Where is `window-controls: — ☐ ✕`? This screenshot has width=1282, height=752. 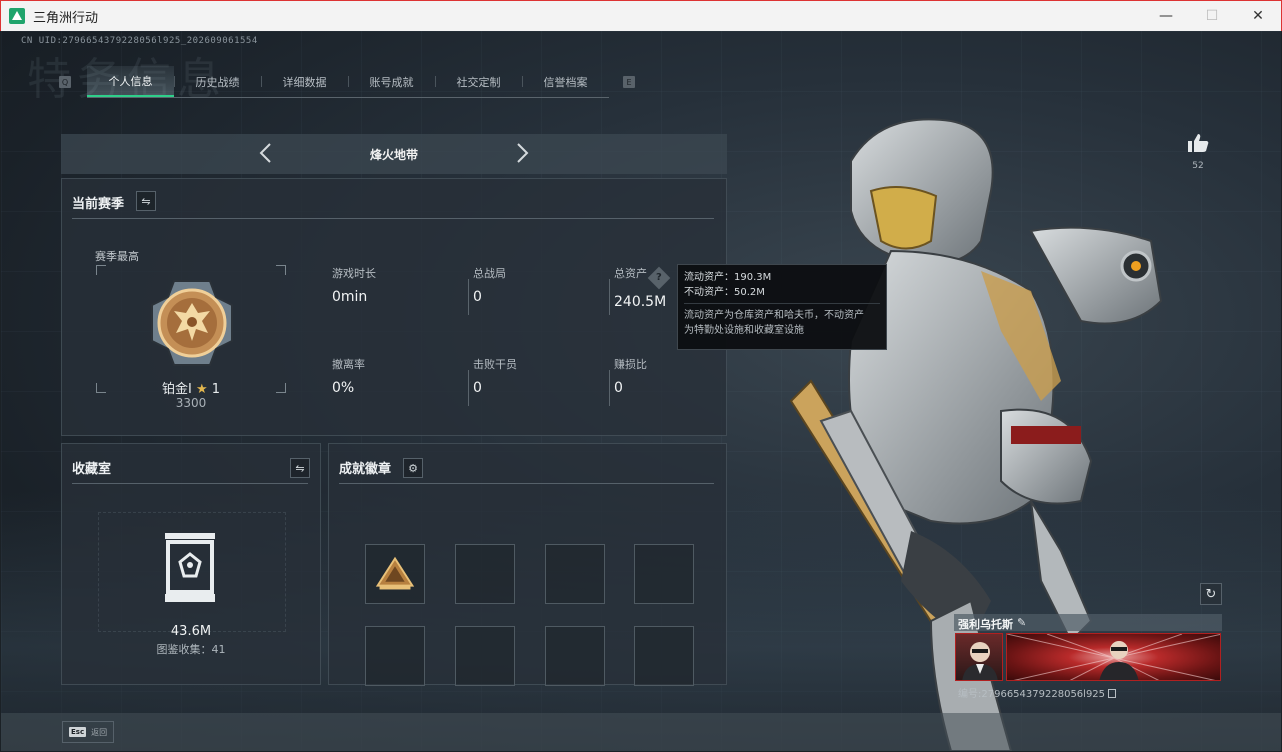 window-controls: — ☐ ✕ is located at coordinates (1212, 16).